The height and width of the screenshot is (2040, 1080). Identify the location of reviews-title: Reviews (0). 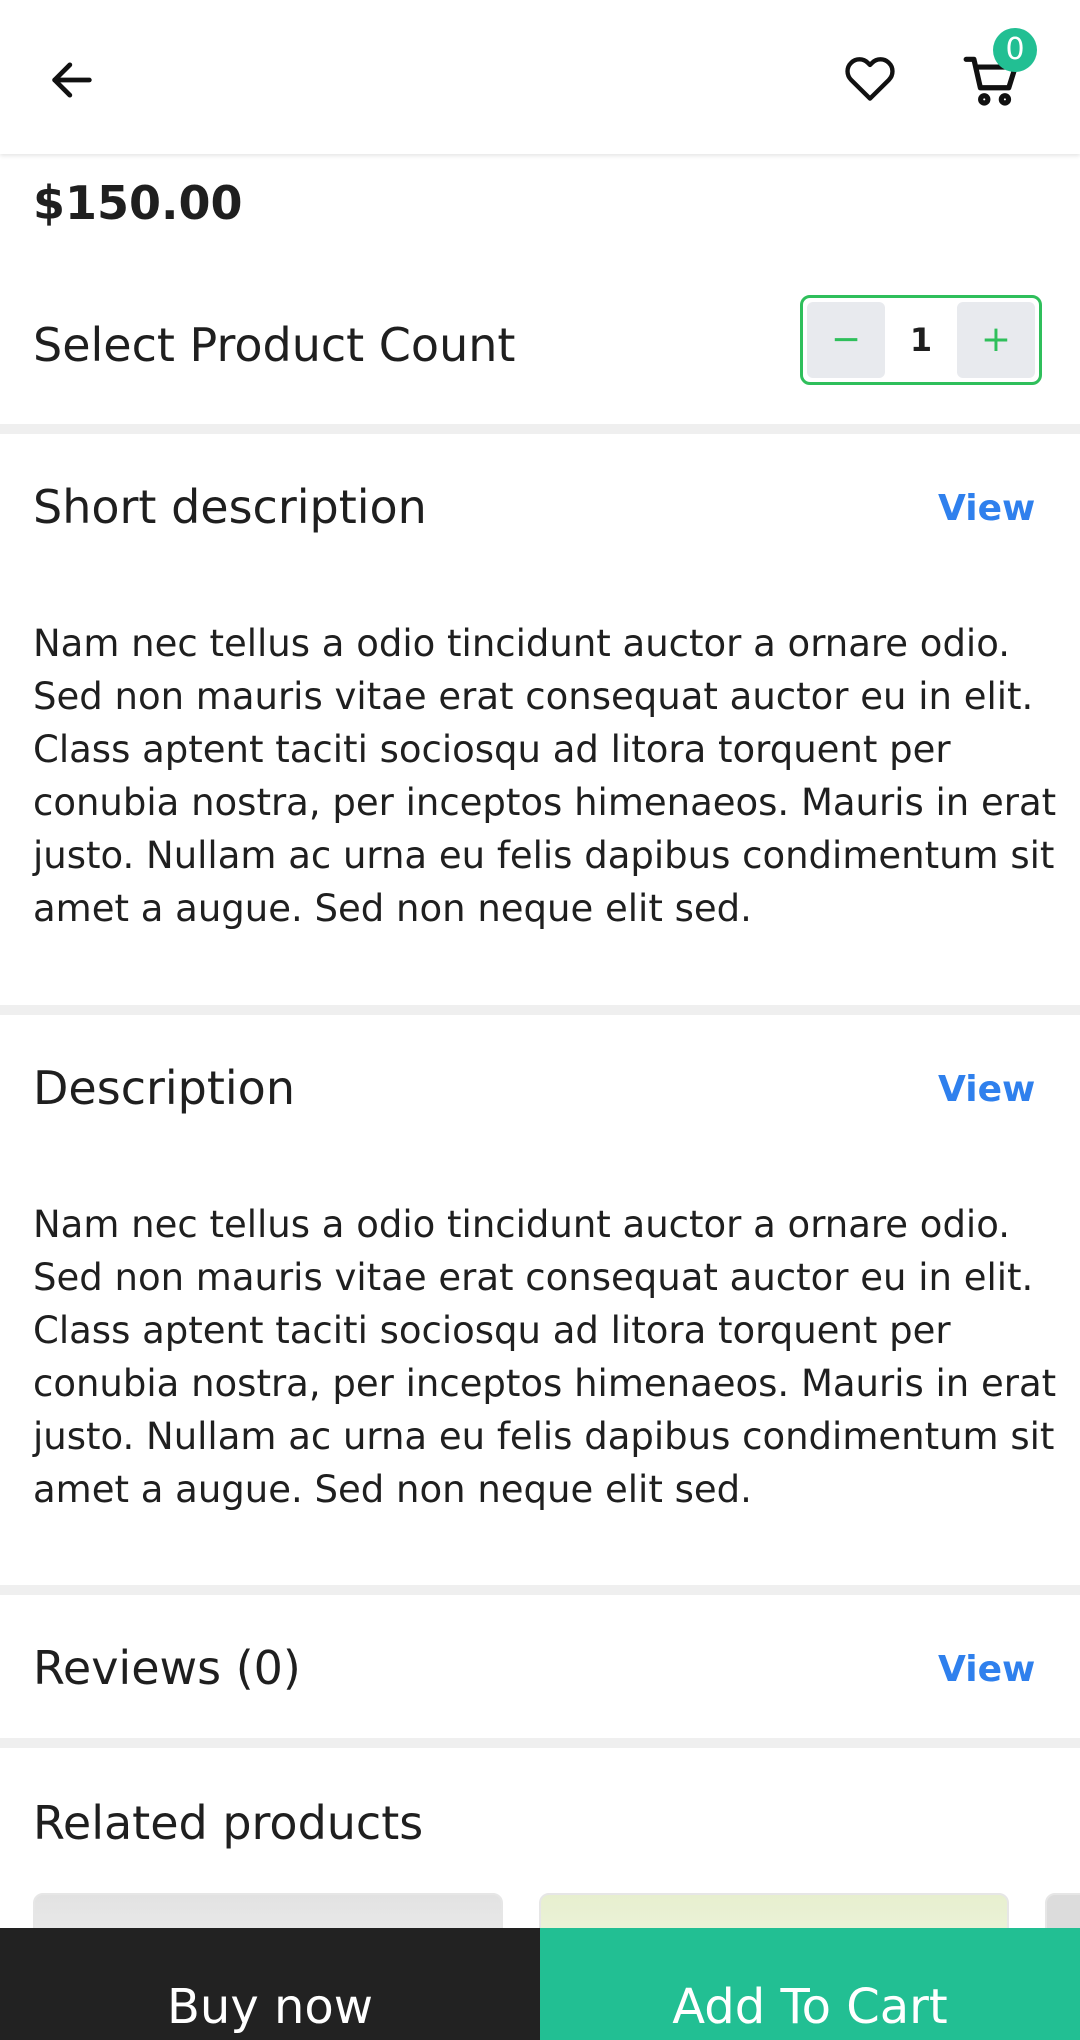
(167, 1668).